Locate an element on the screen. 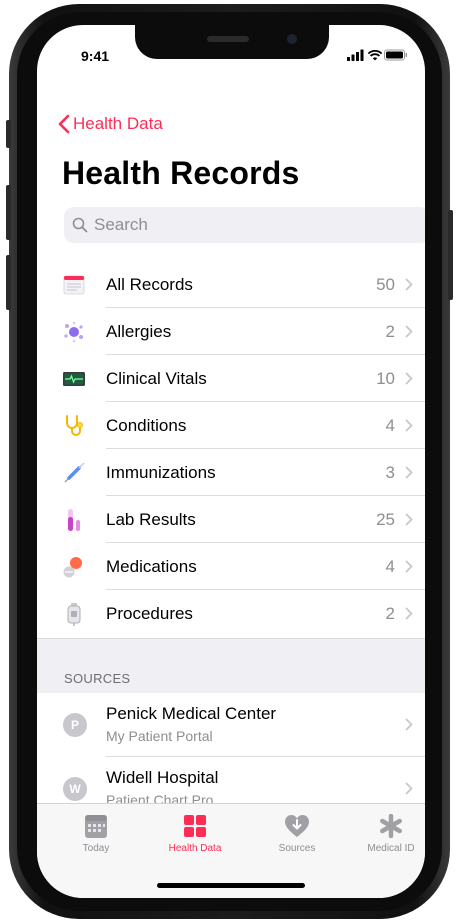 This screenshot has height=923, width=459. source-name: Penick Medical Center is located at coordinates (191, 713).